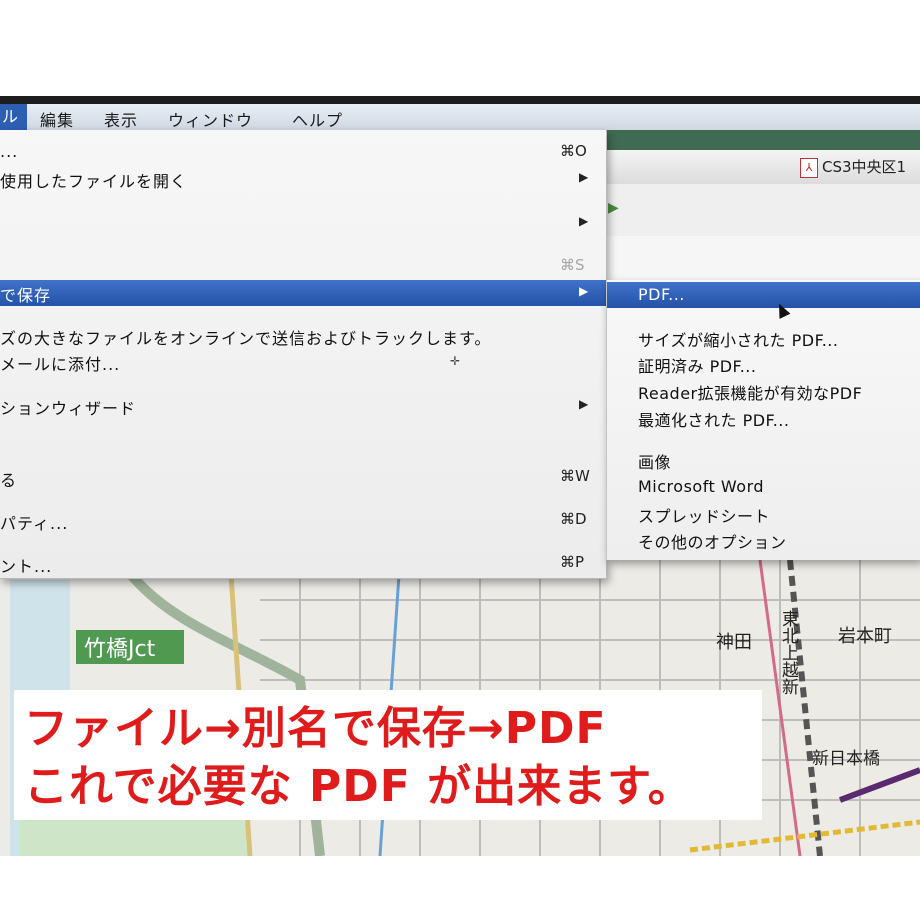 The width and height of the screenshot is (920, 920). Describe the element at coordinates (303, 293) in the screenshot. I see `menu-item-save-as: で保存 ▶` at that location.